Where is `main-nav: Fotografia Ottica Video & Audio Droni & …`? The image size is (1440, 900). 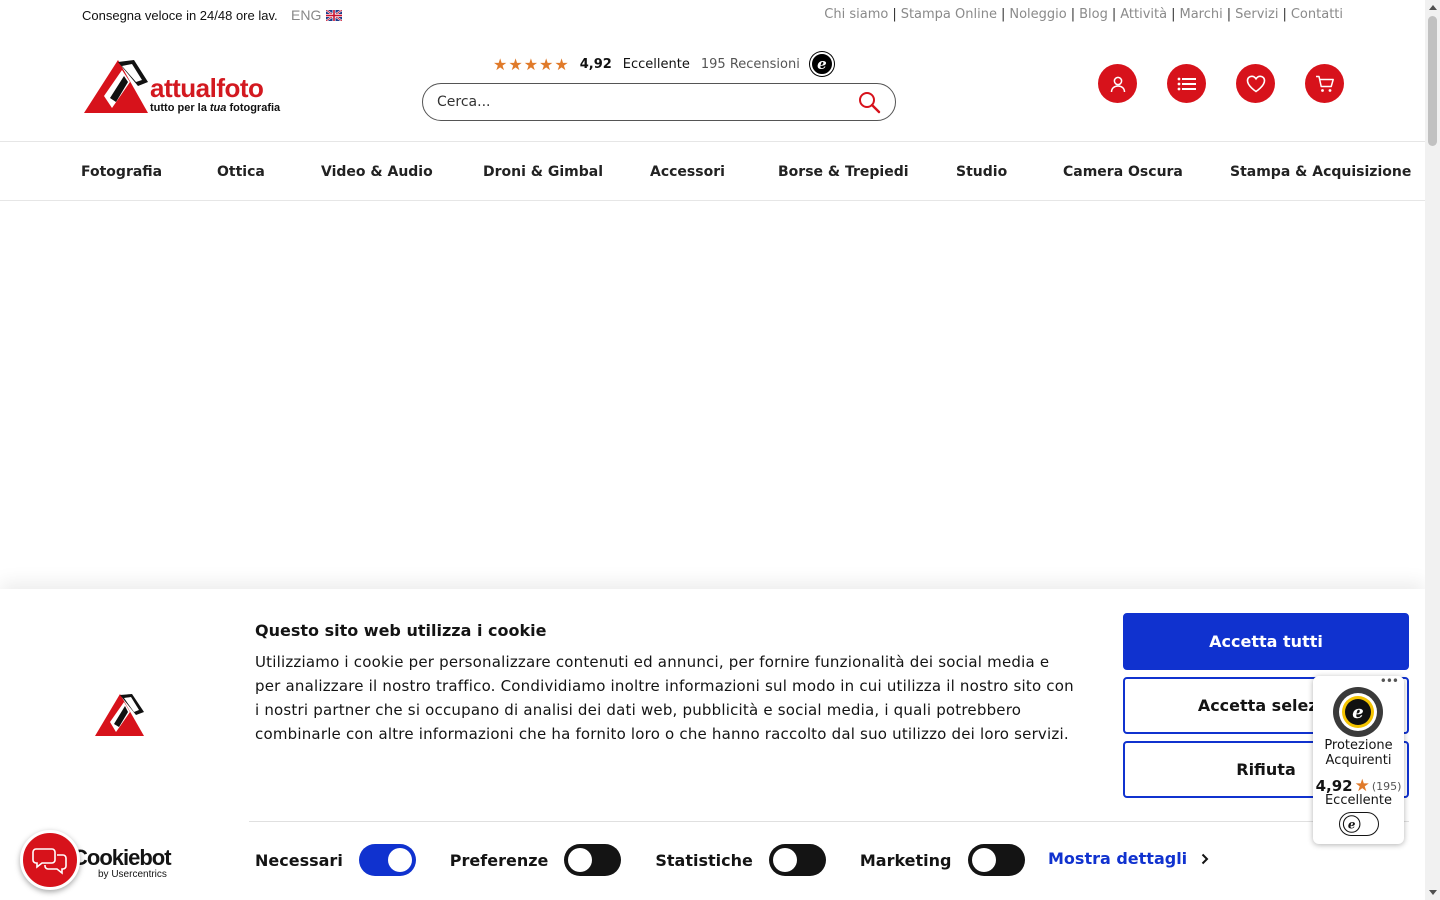
main-nav: Fotografia Ottica Video & Audio Droni & … is located at coordinates (712, 171).